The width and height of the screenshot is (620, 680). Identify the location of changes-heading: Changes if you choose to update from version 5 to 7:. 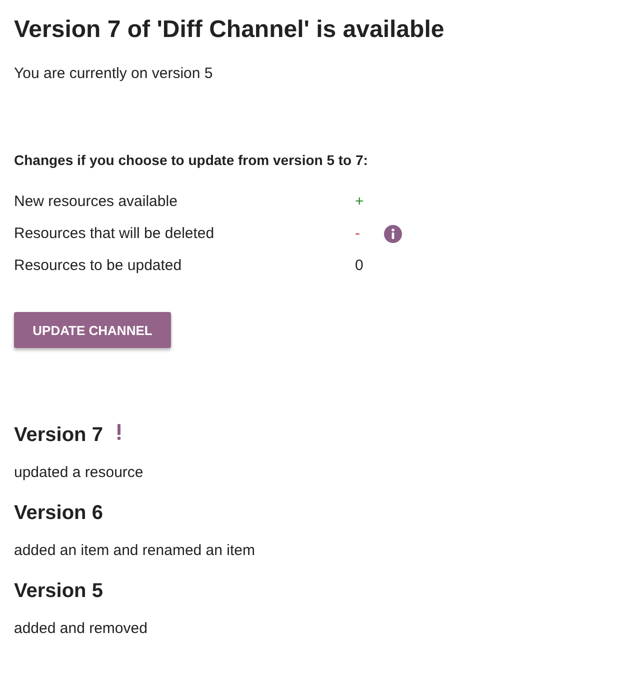
(191, 160).